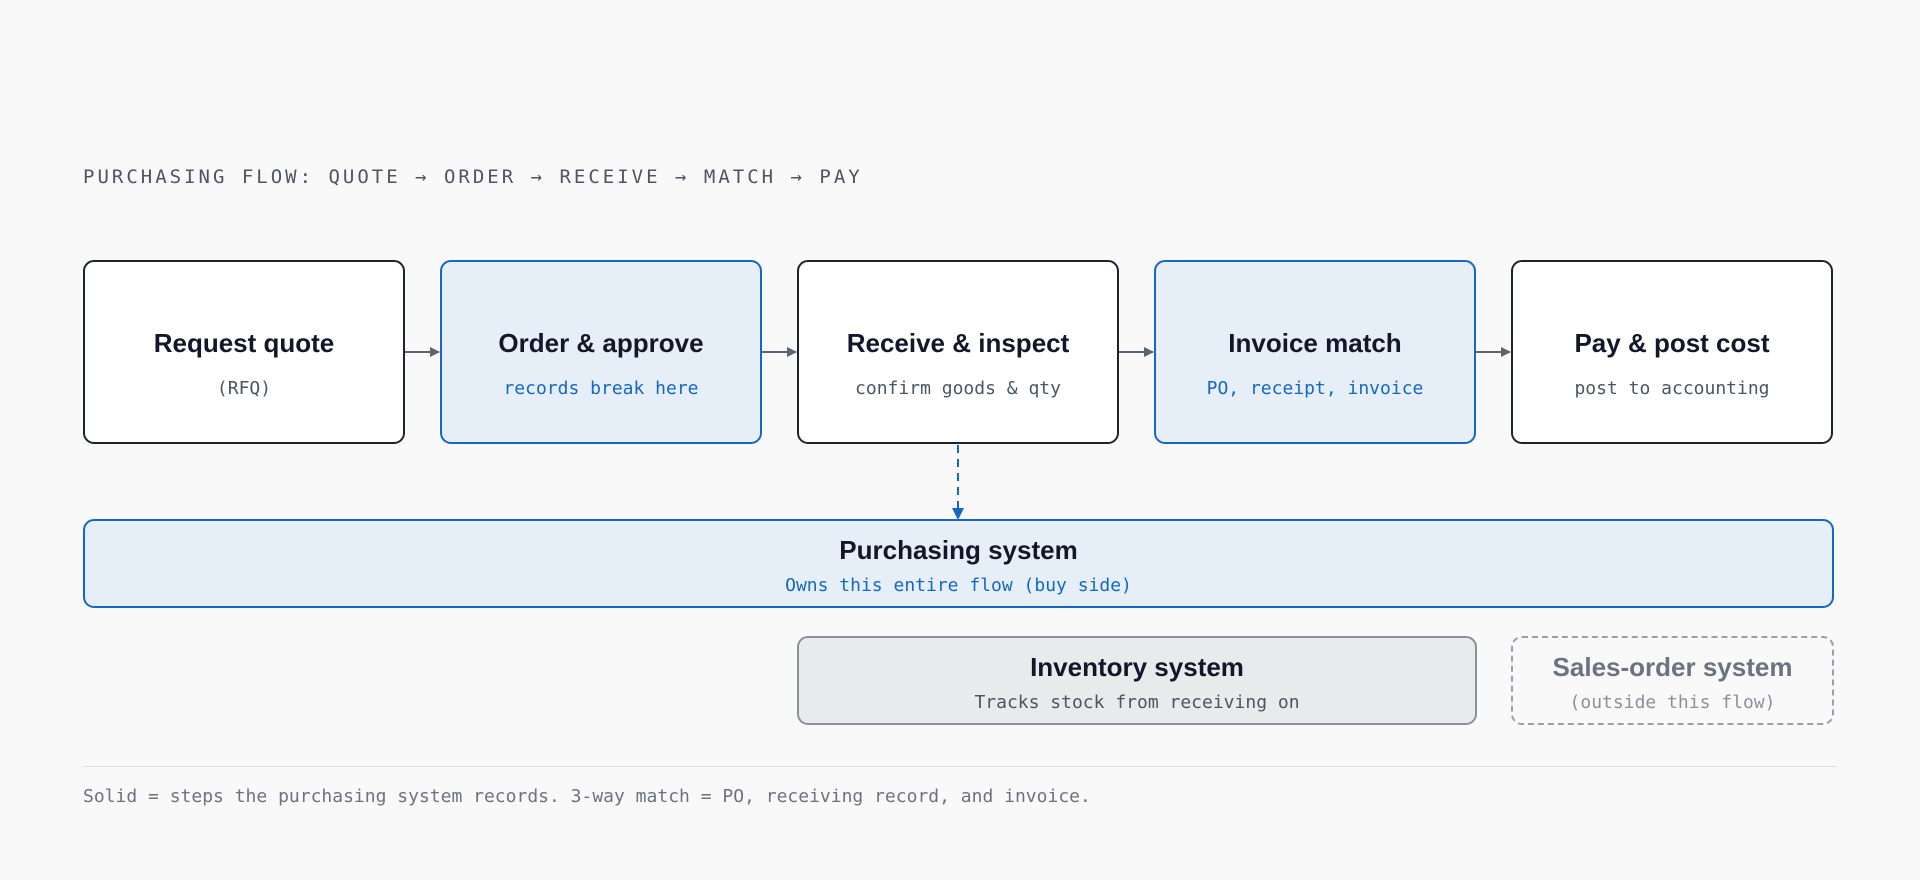 This screenshot has height=880, width=1920. I want to click on sales-order-system-box: Sales-order system (outside this flow), so click(1672, 680).